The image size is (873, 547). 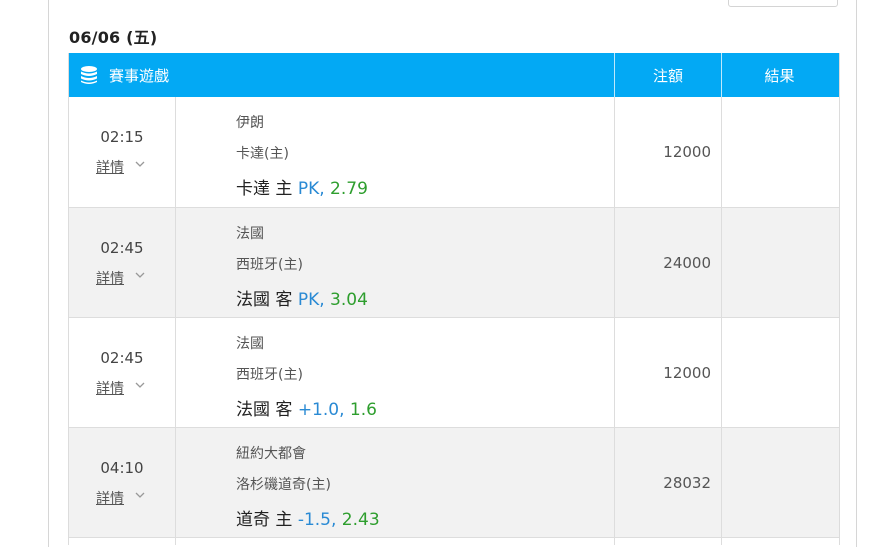 I want to click on game-cell: 紐約大都會 洛杉磯道奇(主) 道奇 主 -1.5, 2.43, so click(x=395, y=482).